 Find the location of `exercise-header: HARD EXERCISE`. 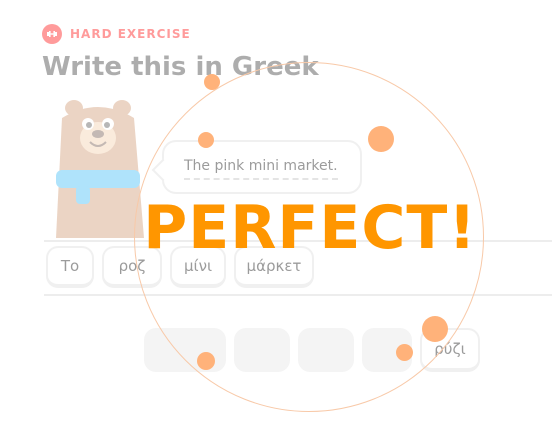

exercise-header: HARD EXERCISE is located at coordinates (116, 34).